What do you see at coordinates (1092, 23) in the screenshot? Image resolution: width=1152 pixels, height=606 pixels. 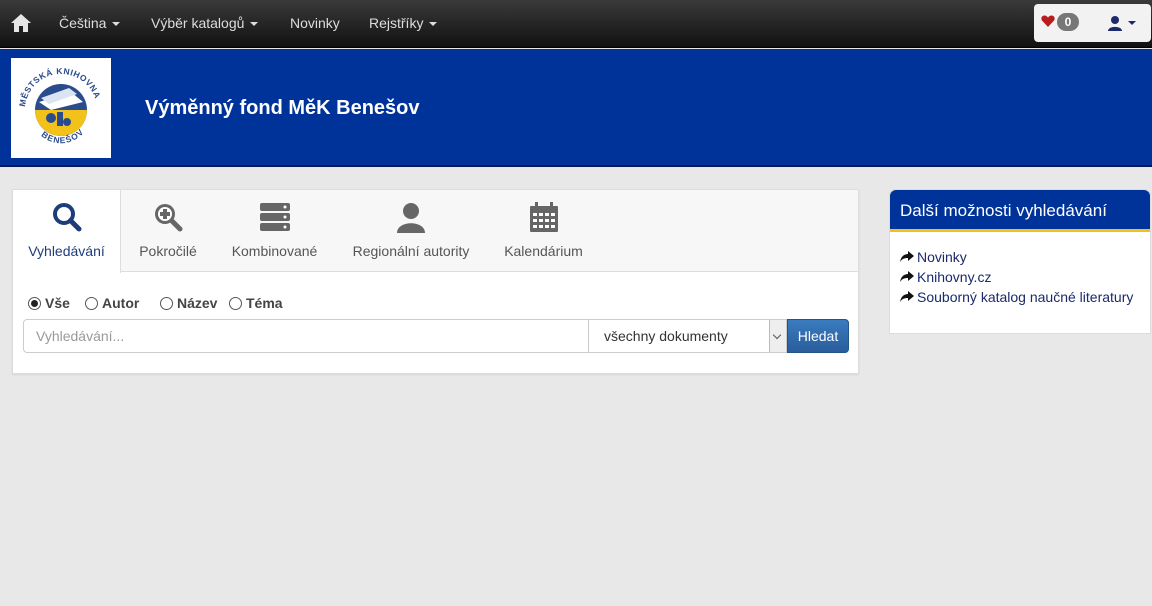 I see `user-area: 0` at bounding box center [1092, 23].